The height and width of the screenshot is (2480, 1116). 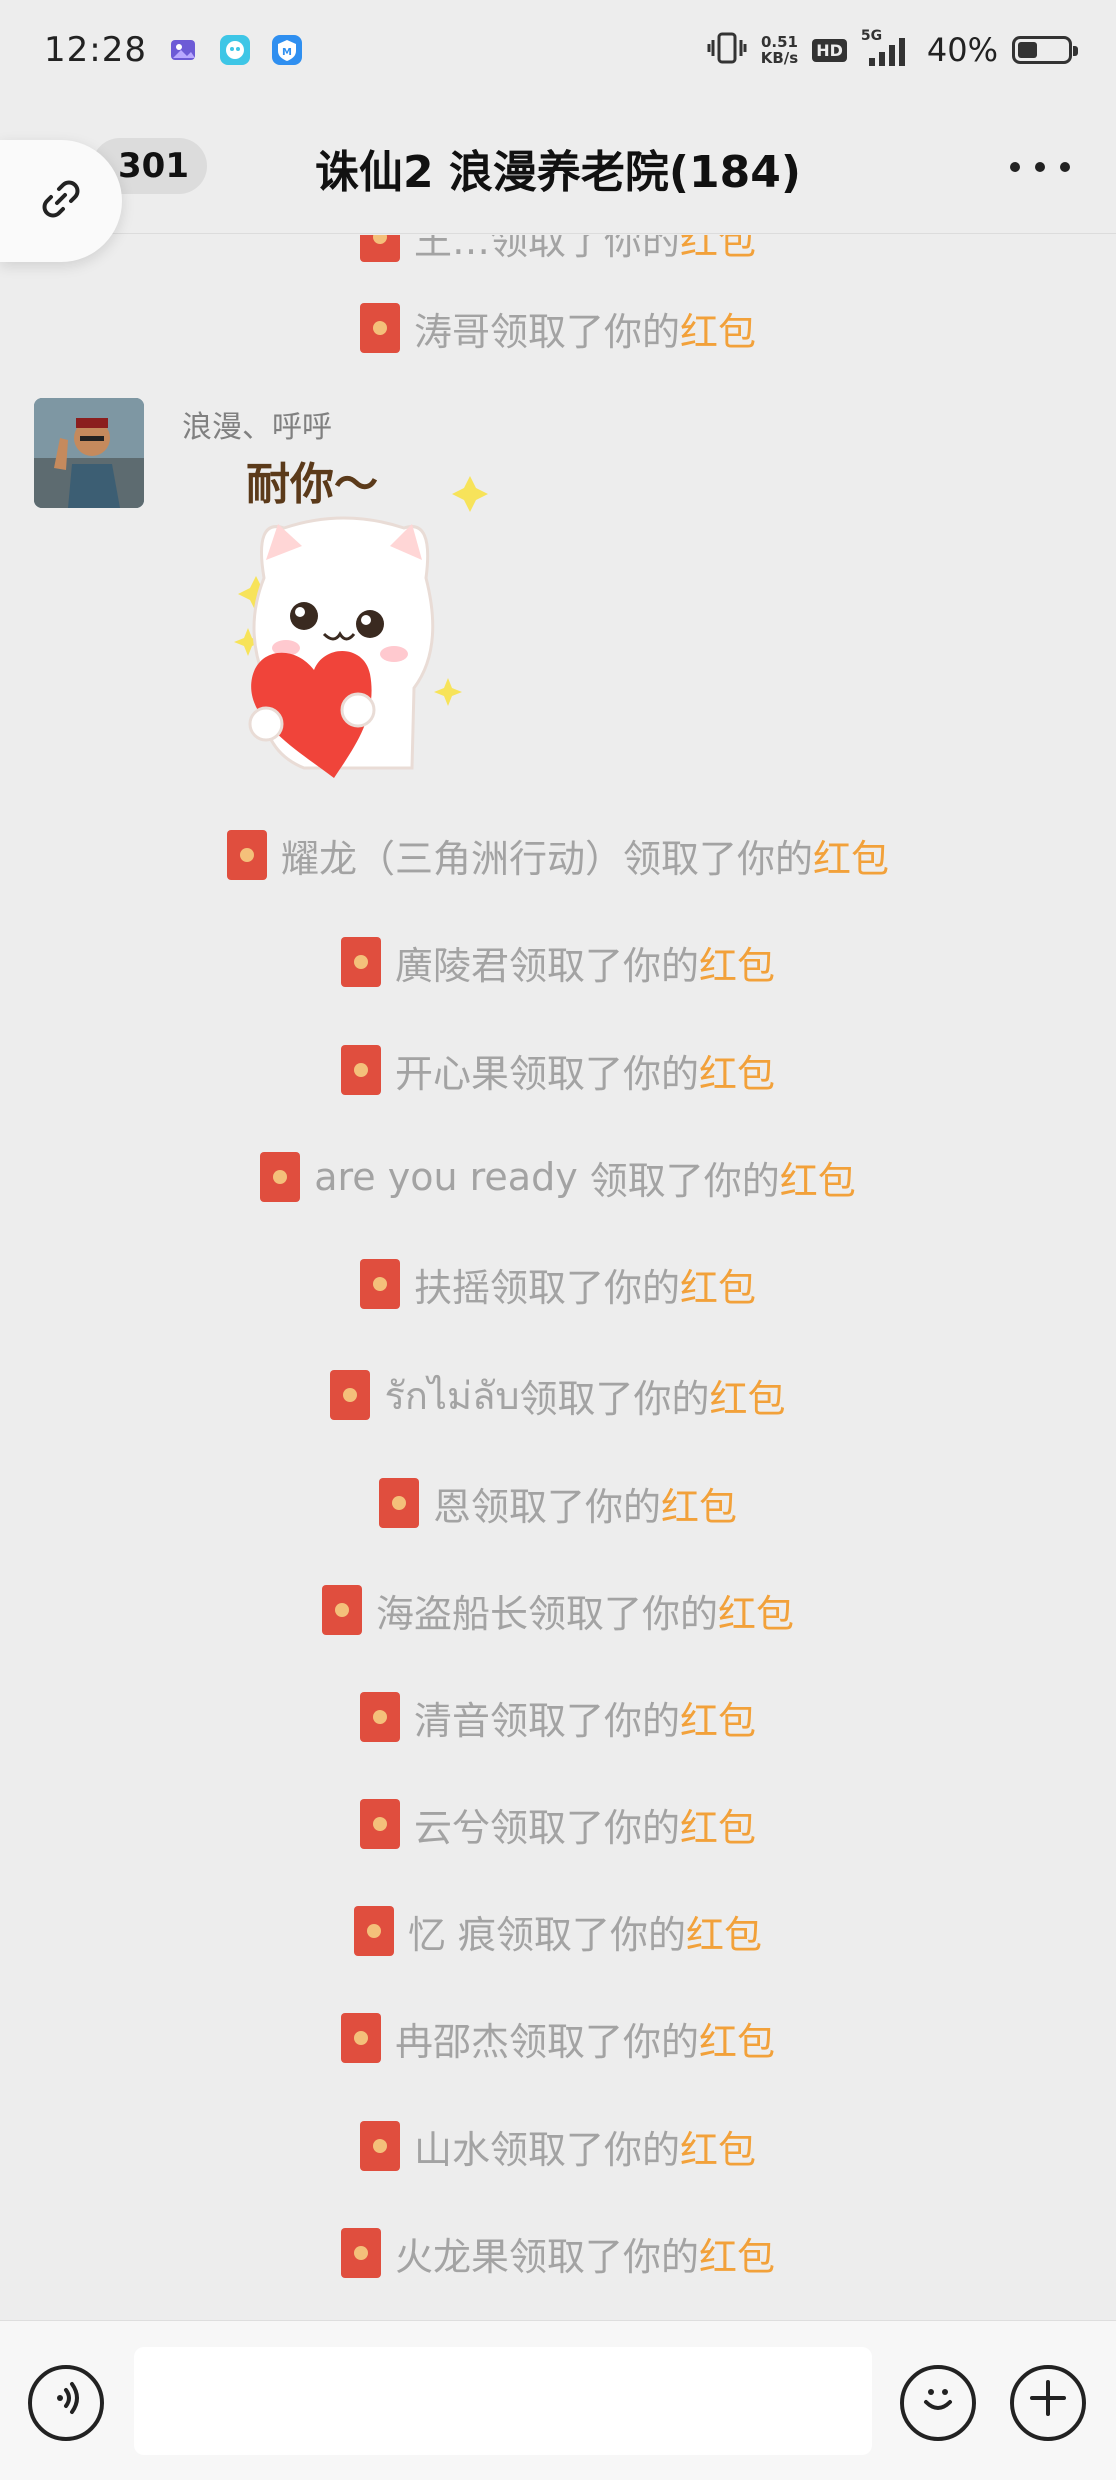 I want to click on claimer-name: 火龙果, so click(x=451, y=2256).